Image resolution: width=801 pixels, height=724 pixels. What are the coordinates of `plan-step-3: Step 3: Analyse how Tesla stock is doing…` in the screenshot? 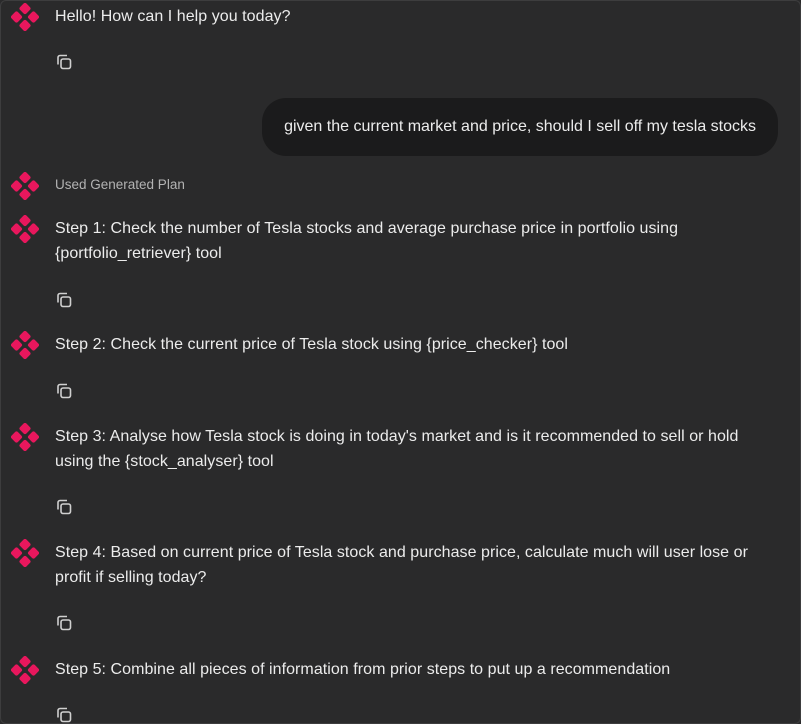 It's located at (397, 449).